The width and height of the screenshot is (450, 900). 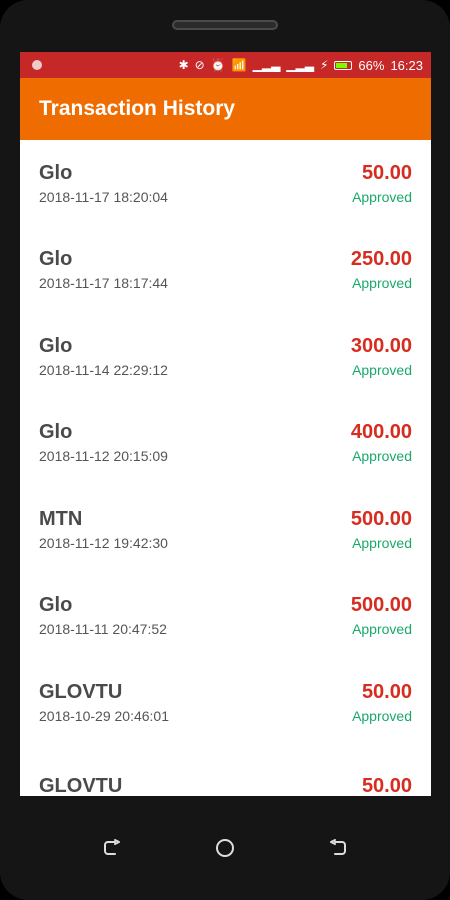 What do you see at coordinates (103, 542) in the screenshot?
I see `transaction-date: 2018-11-12 19:42:30` at bounding box center [103, 542].